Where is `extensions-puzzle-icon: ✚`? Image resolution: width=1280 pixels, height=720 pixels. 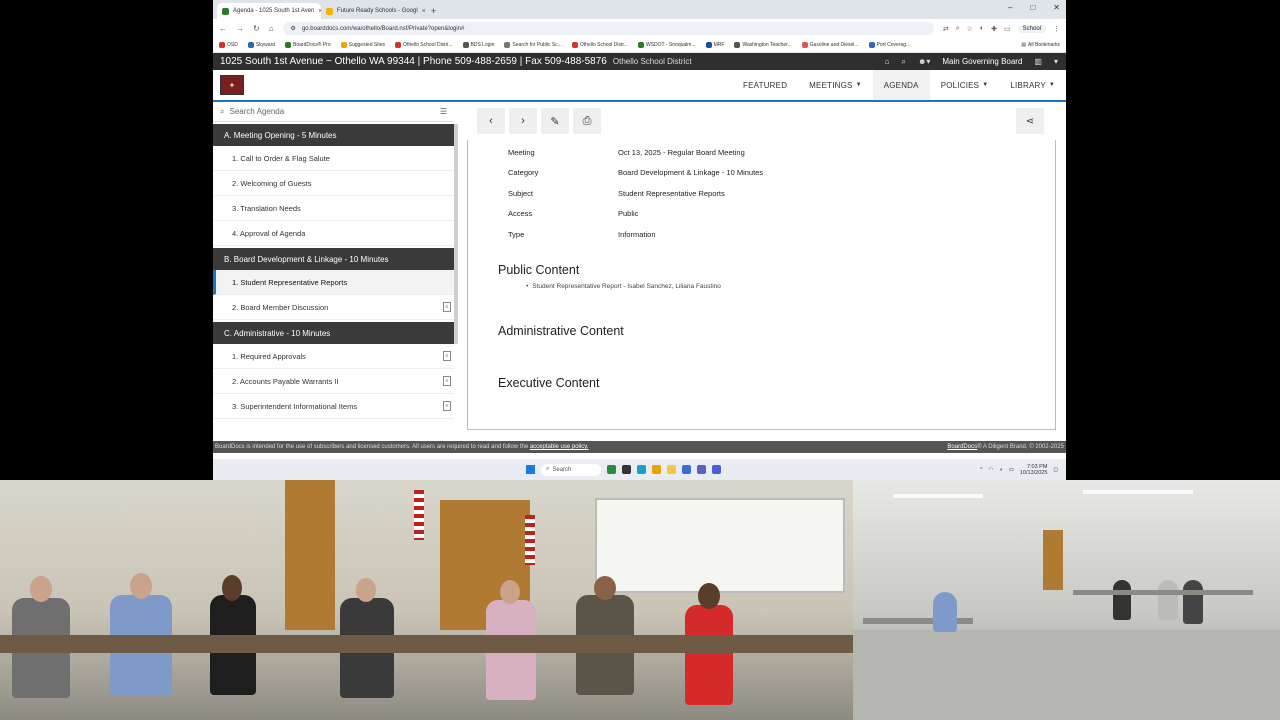
extensions-puzzle-icon: ✚ is located at coordinates (994, 29).